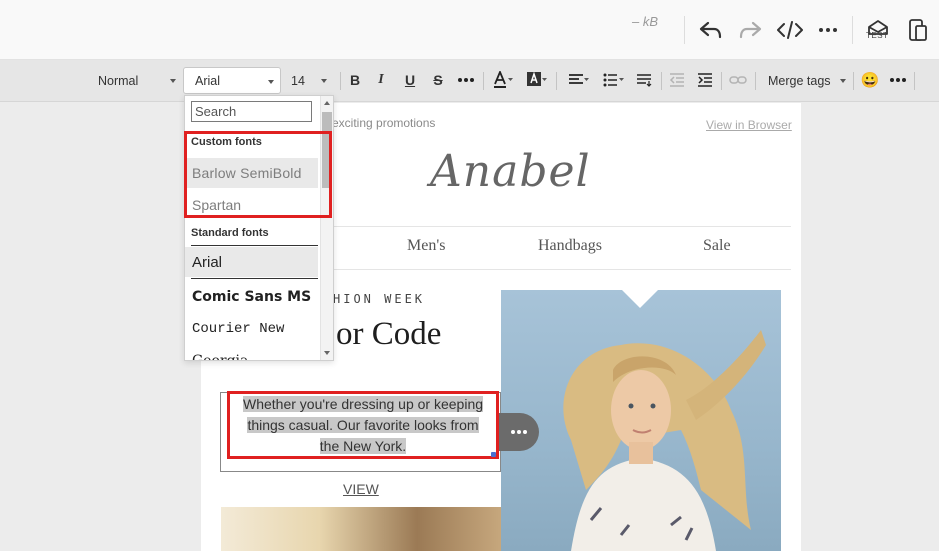 The width and height of the screenshot is (939, 551). What do you see at coordinates (750, 30) in the screenshot?
I see `redo-icon` at bounding box center [750, 30].